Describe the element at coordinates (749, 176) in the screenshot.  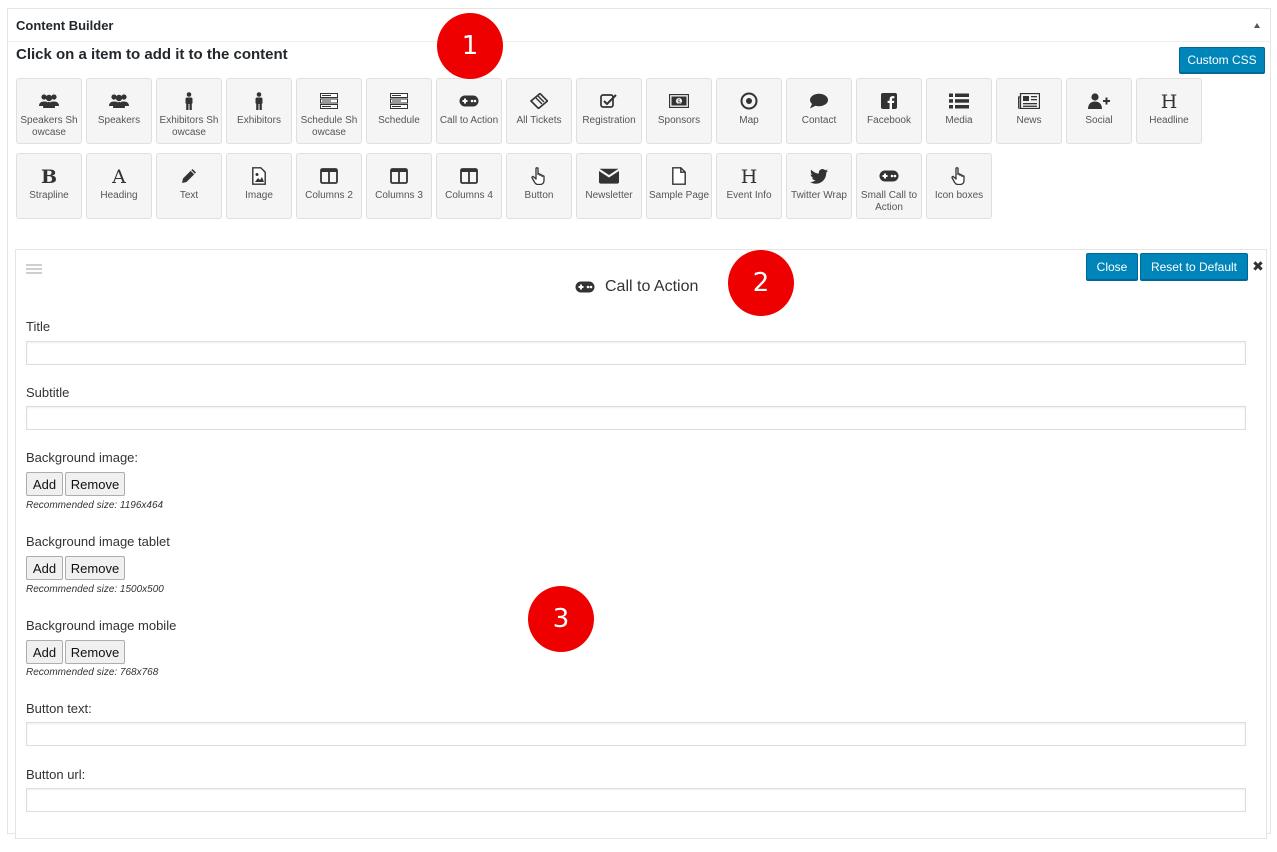
I see `header-icon: H` at that location.